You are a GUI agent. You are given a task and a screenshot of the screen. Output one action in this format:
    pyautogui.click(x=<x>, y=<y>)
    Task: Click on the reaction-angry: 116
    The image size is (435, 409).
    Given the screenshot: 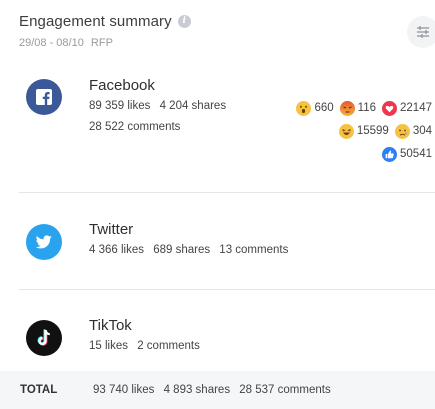 What is the action you would take?
    pyautogui.click(x=358, y=108)
    